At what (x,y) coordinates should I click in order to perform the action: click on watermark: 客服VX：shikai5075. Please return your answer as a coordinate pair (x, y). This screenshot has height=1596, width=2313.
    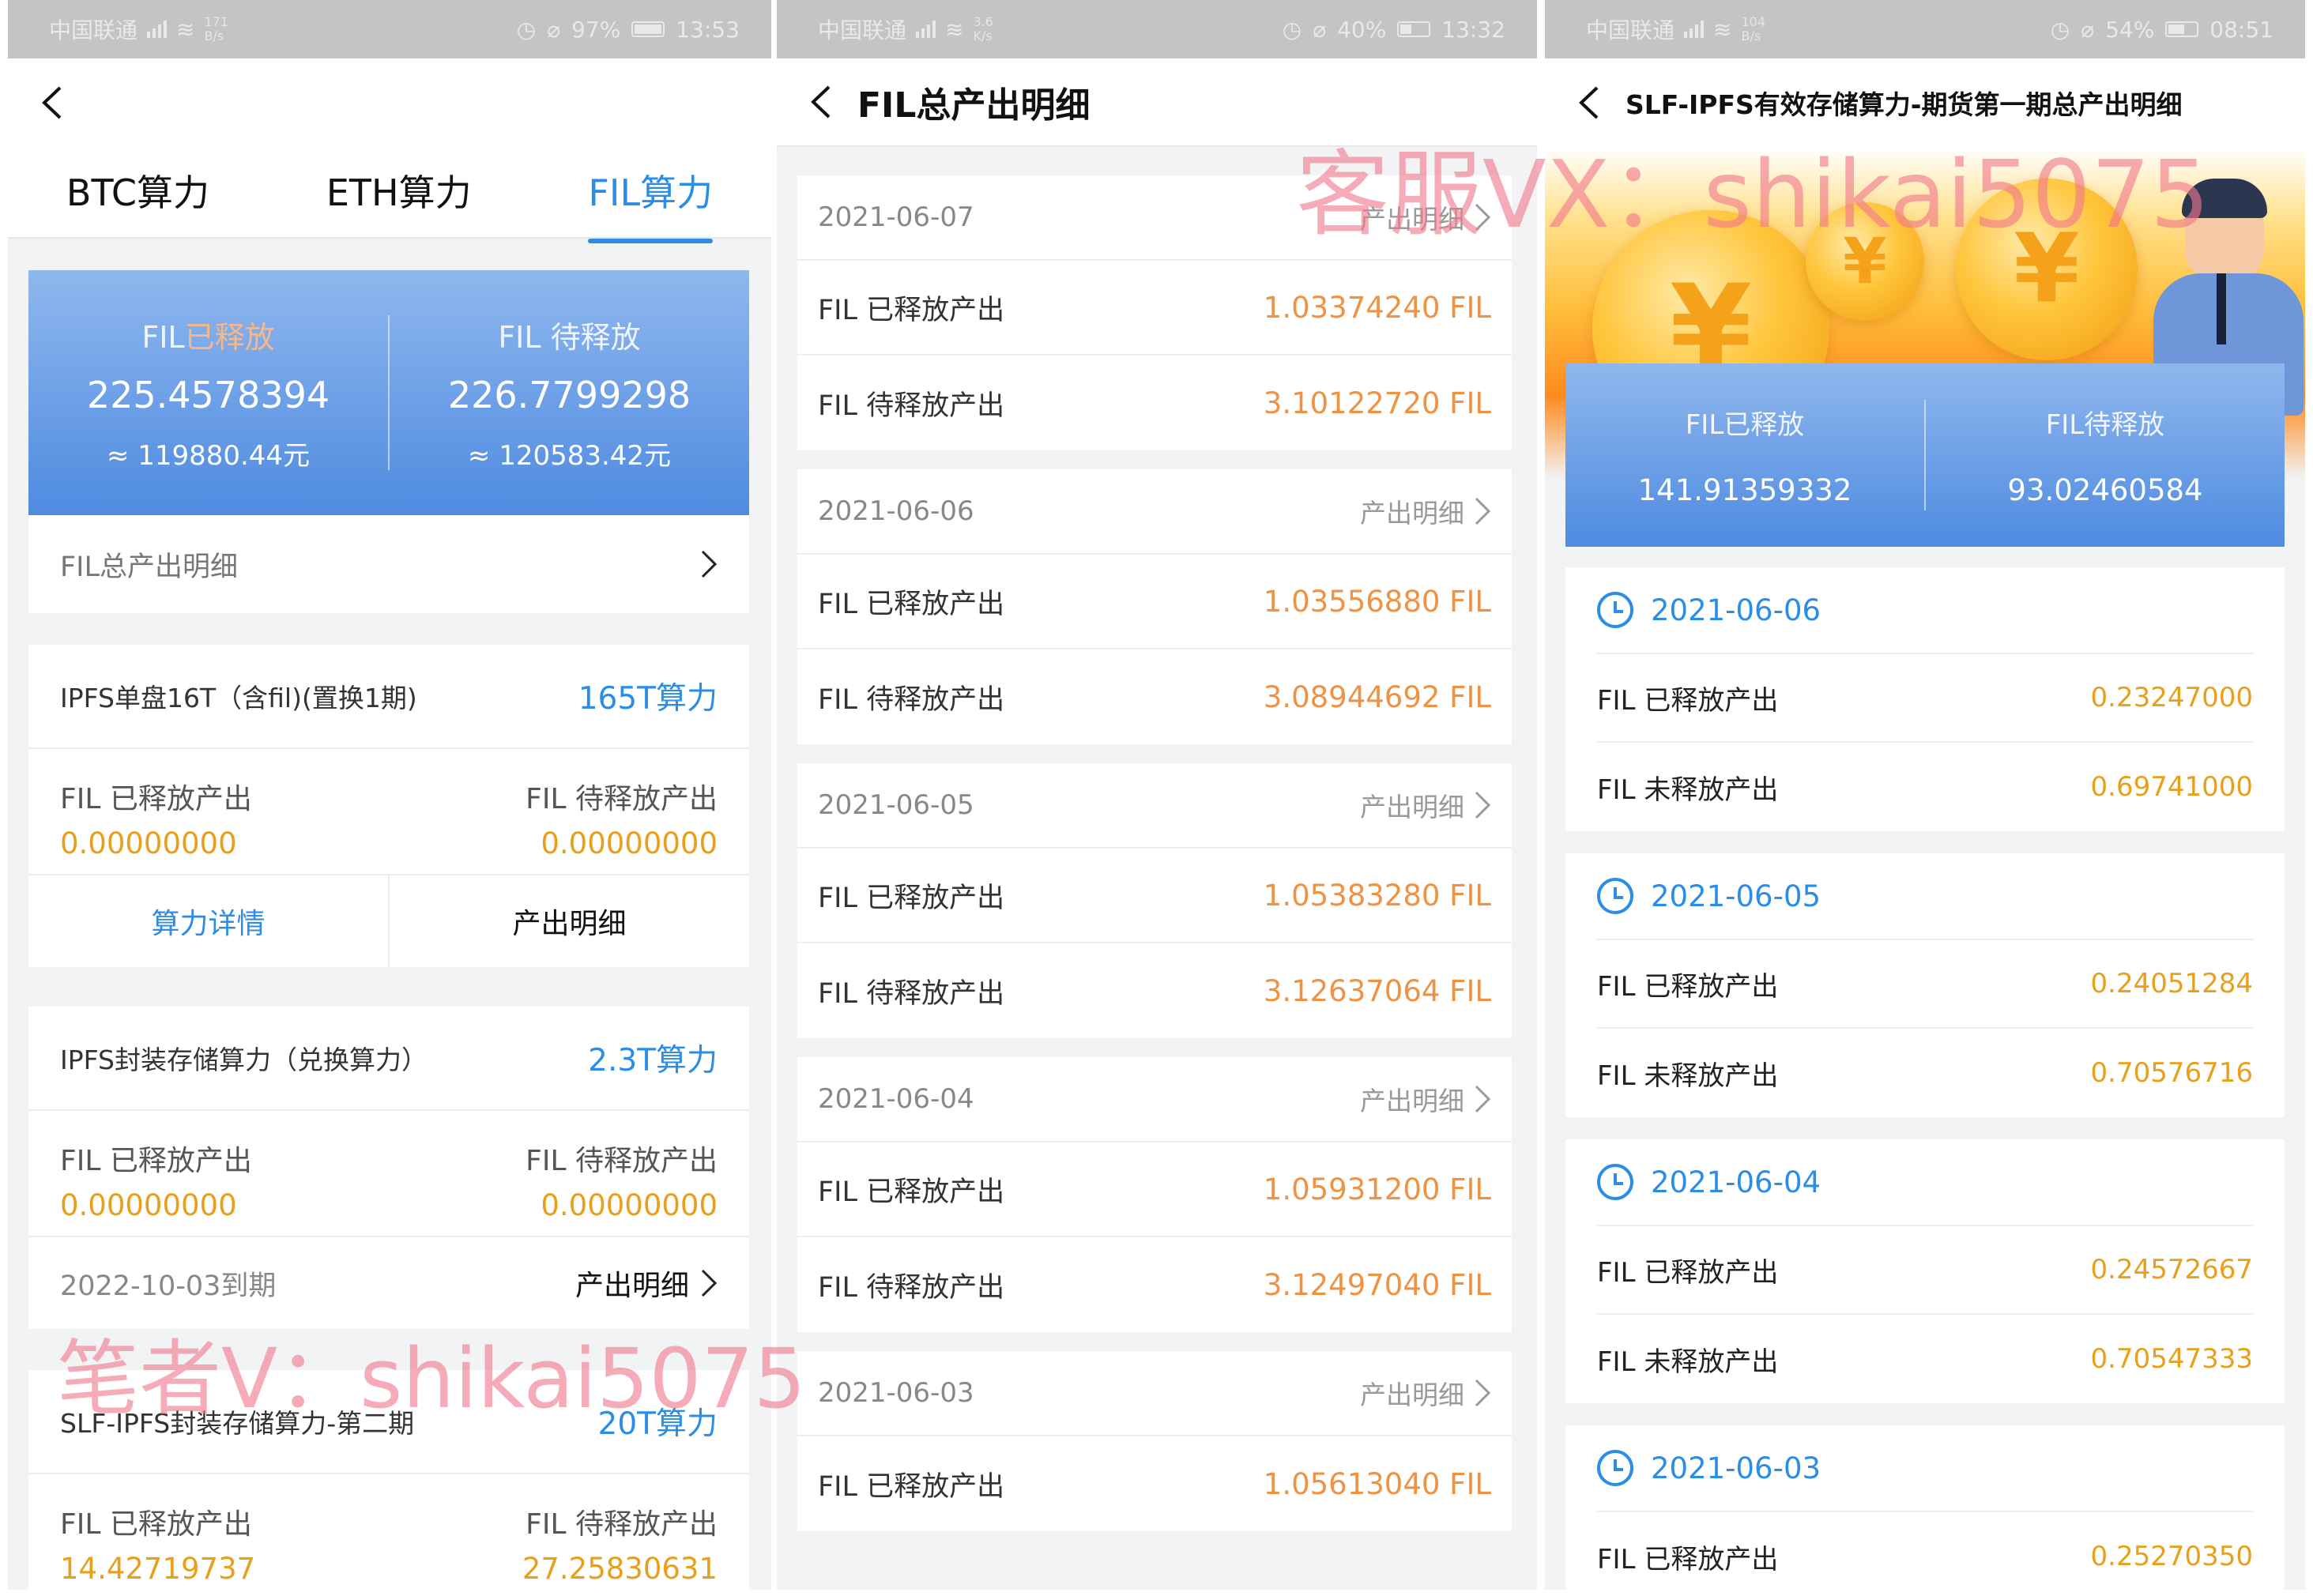
    Looking at the image, I should click on (1753, 195).